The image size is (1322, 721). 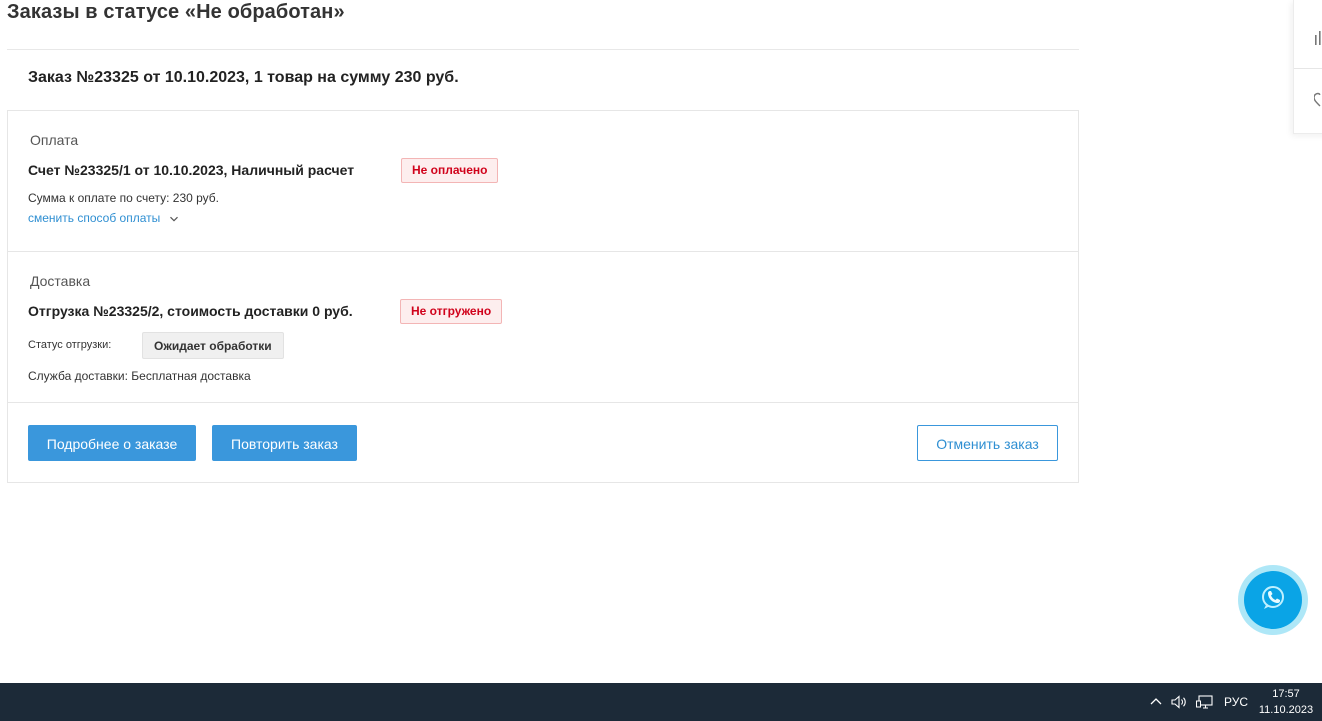 I want to click on title-divider, so click(x=543, y=49).